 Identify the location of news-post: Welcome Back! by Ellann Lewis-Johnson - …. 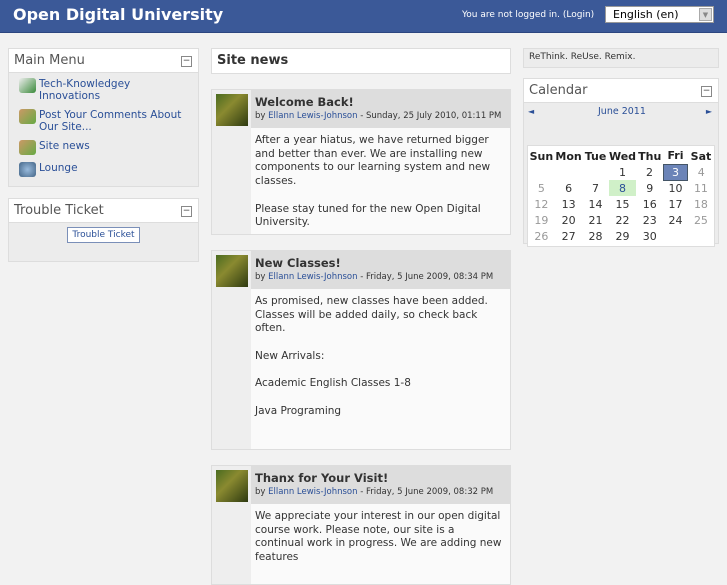
(361, 162).